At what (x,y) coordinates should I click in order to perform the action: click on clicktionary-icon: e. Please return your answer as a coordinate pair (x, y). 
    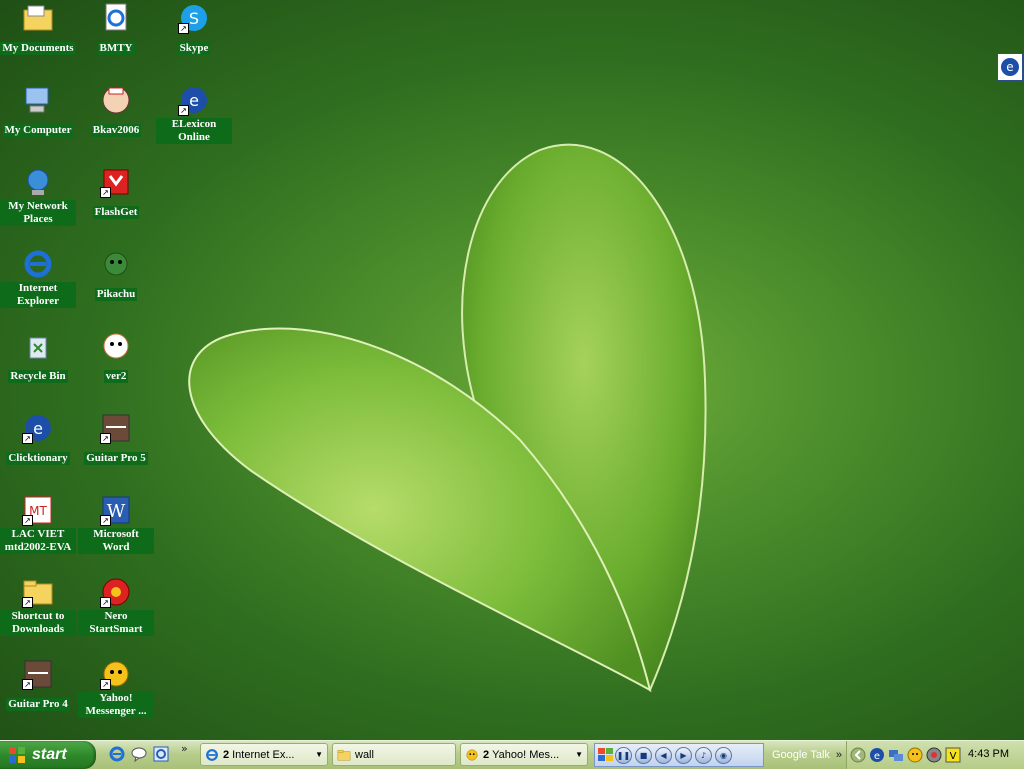
    Looking at the image, I should click on (877, 755).